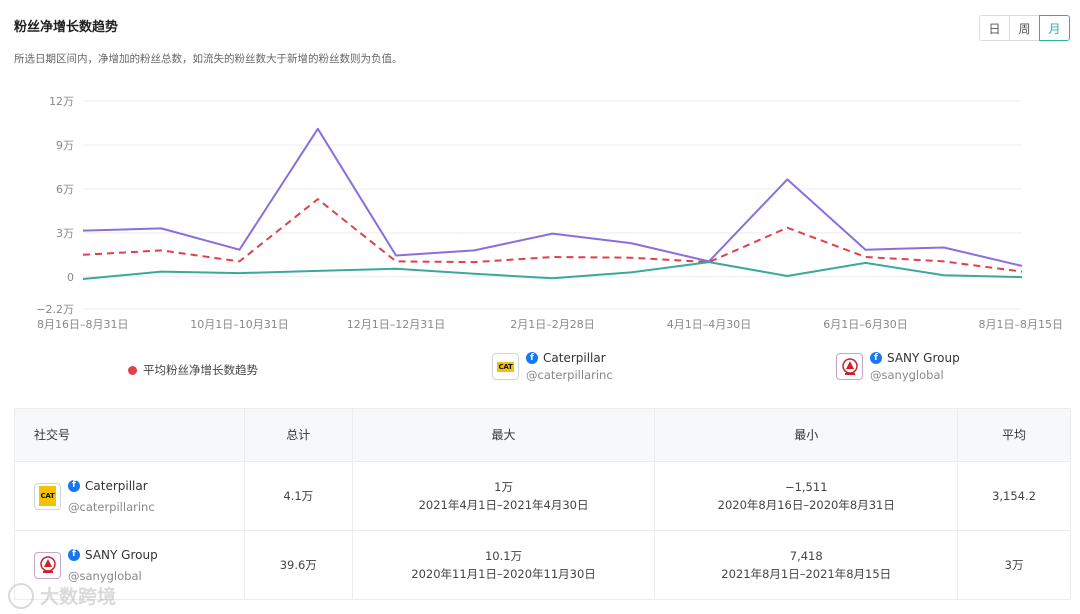 The image size is (1080, 614). What do you see at coordinates (52, 435) in the screenshot?
I see `header-account: 社交号` at bounding box center [52, 435].